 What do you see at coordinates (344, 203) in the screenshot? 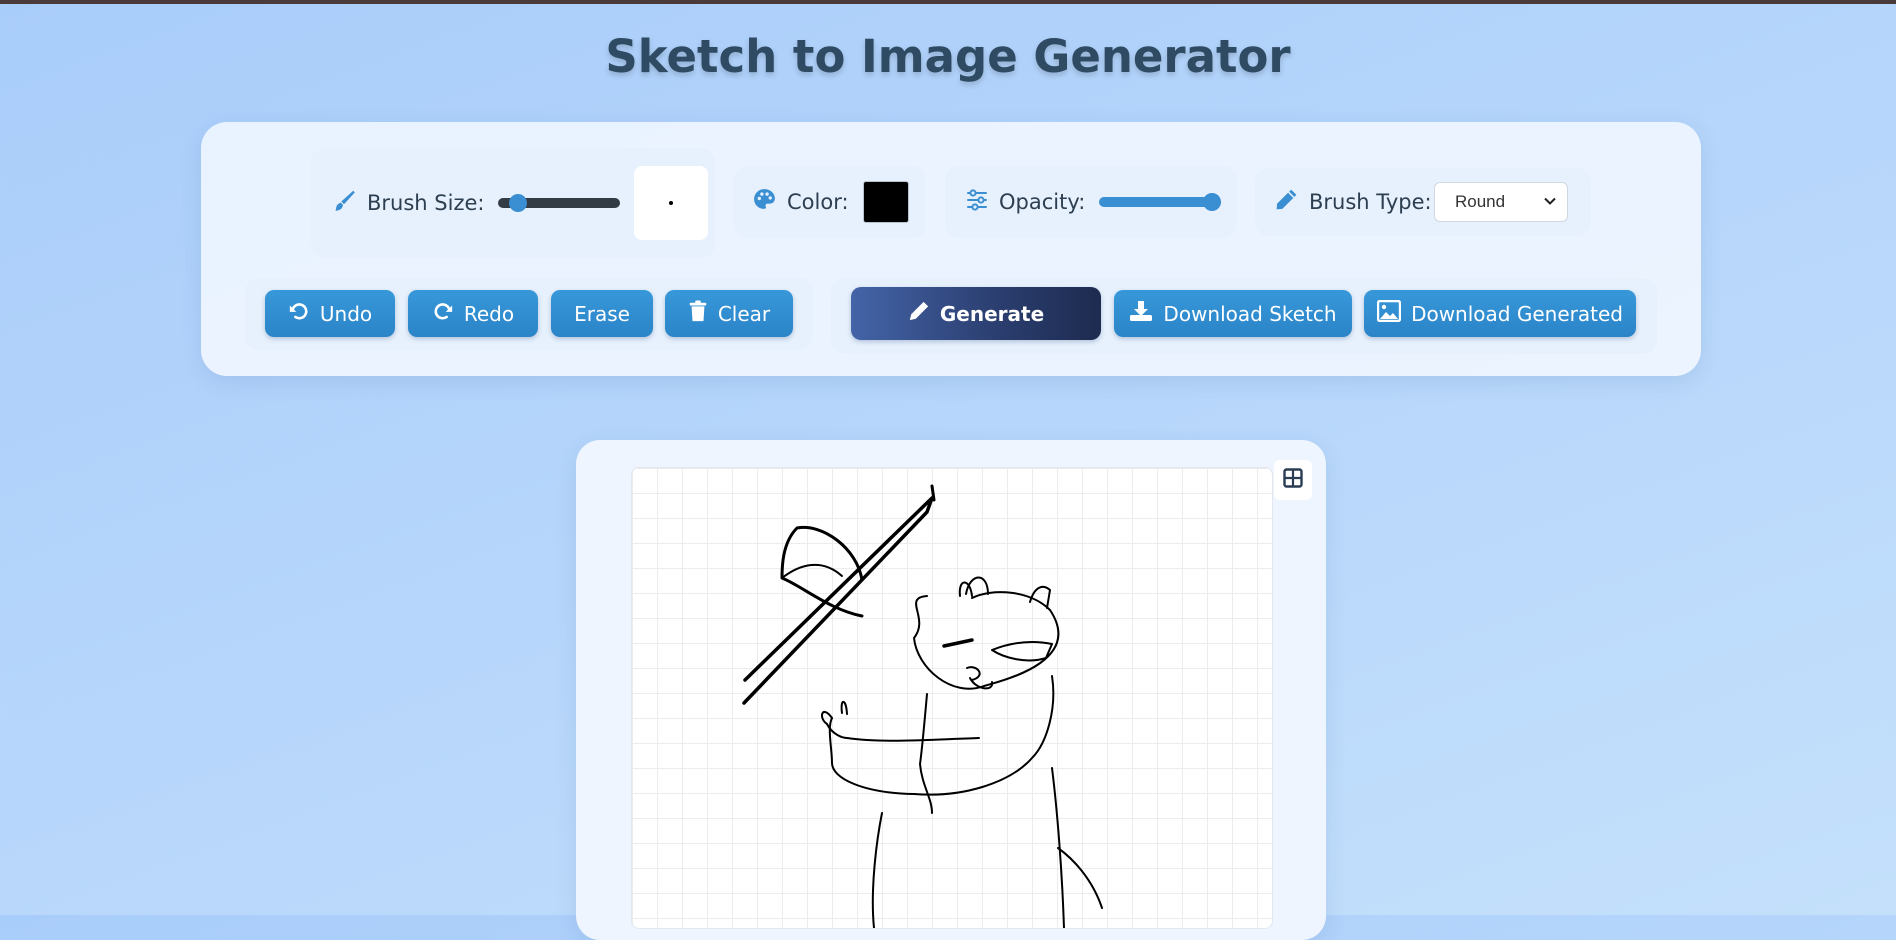
I see `paintbrush-icon` at bounding box center [344, 203].